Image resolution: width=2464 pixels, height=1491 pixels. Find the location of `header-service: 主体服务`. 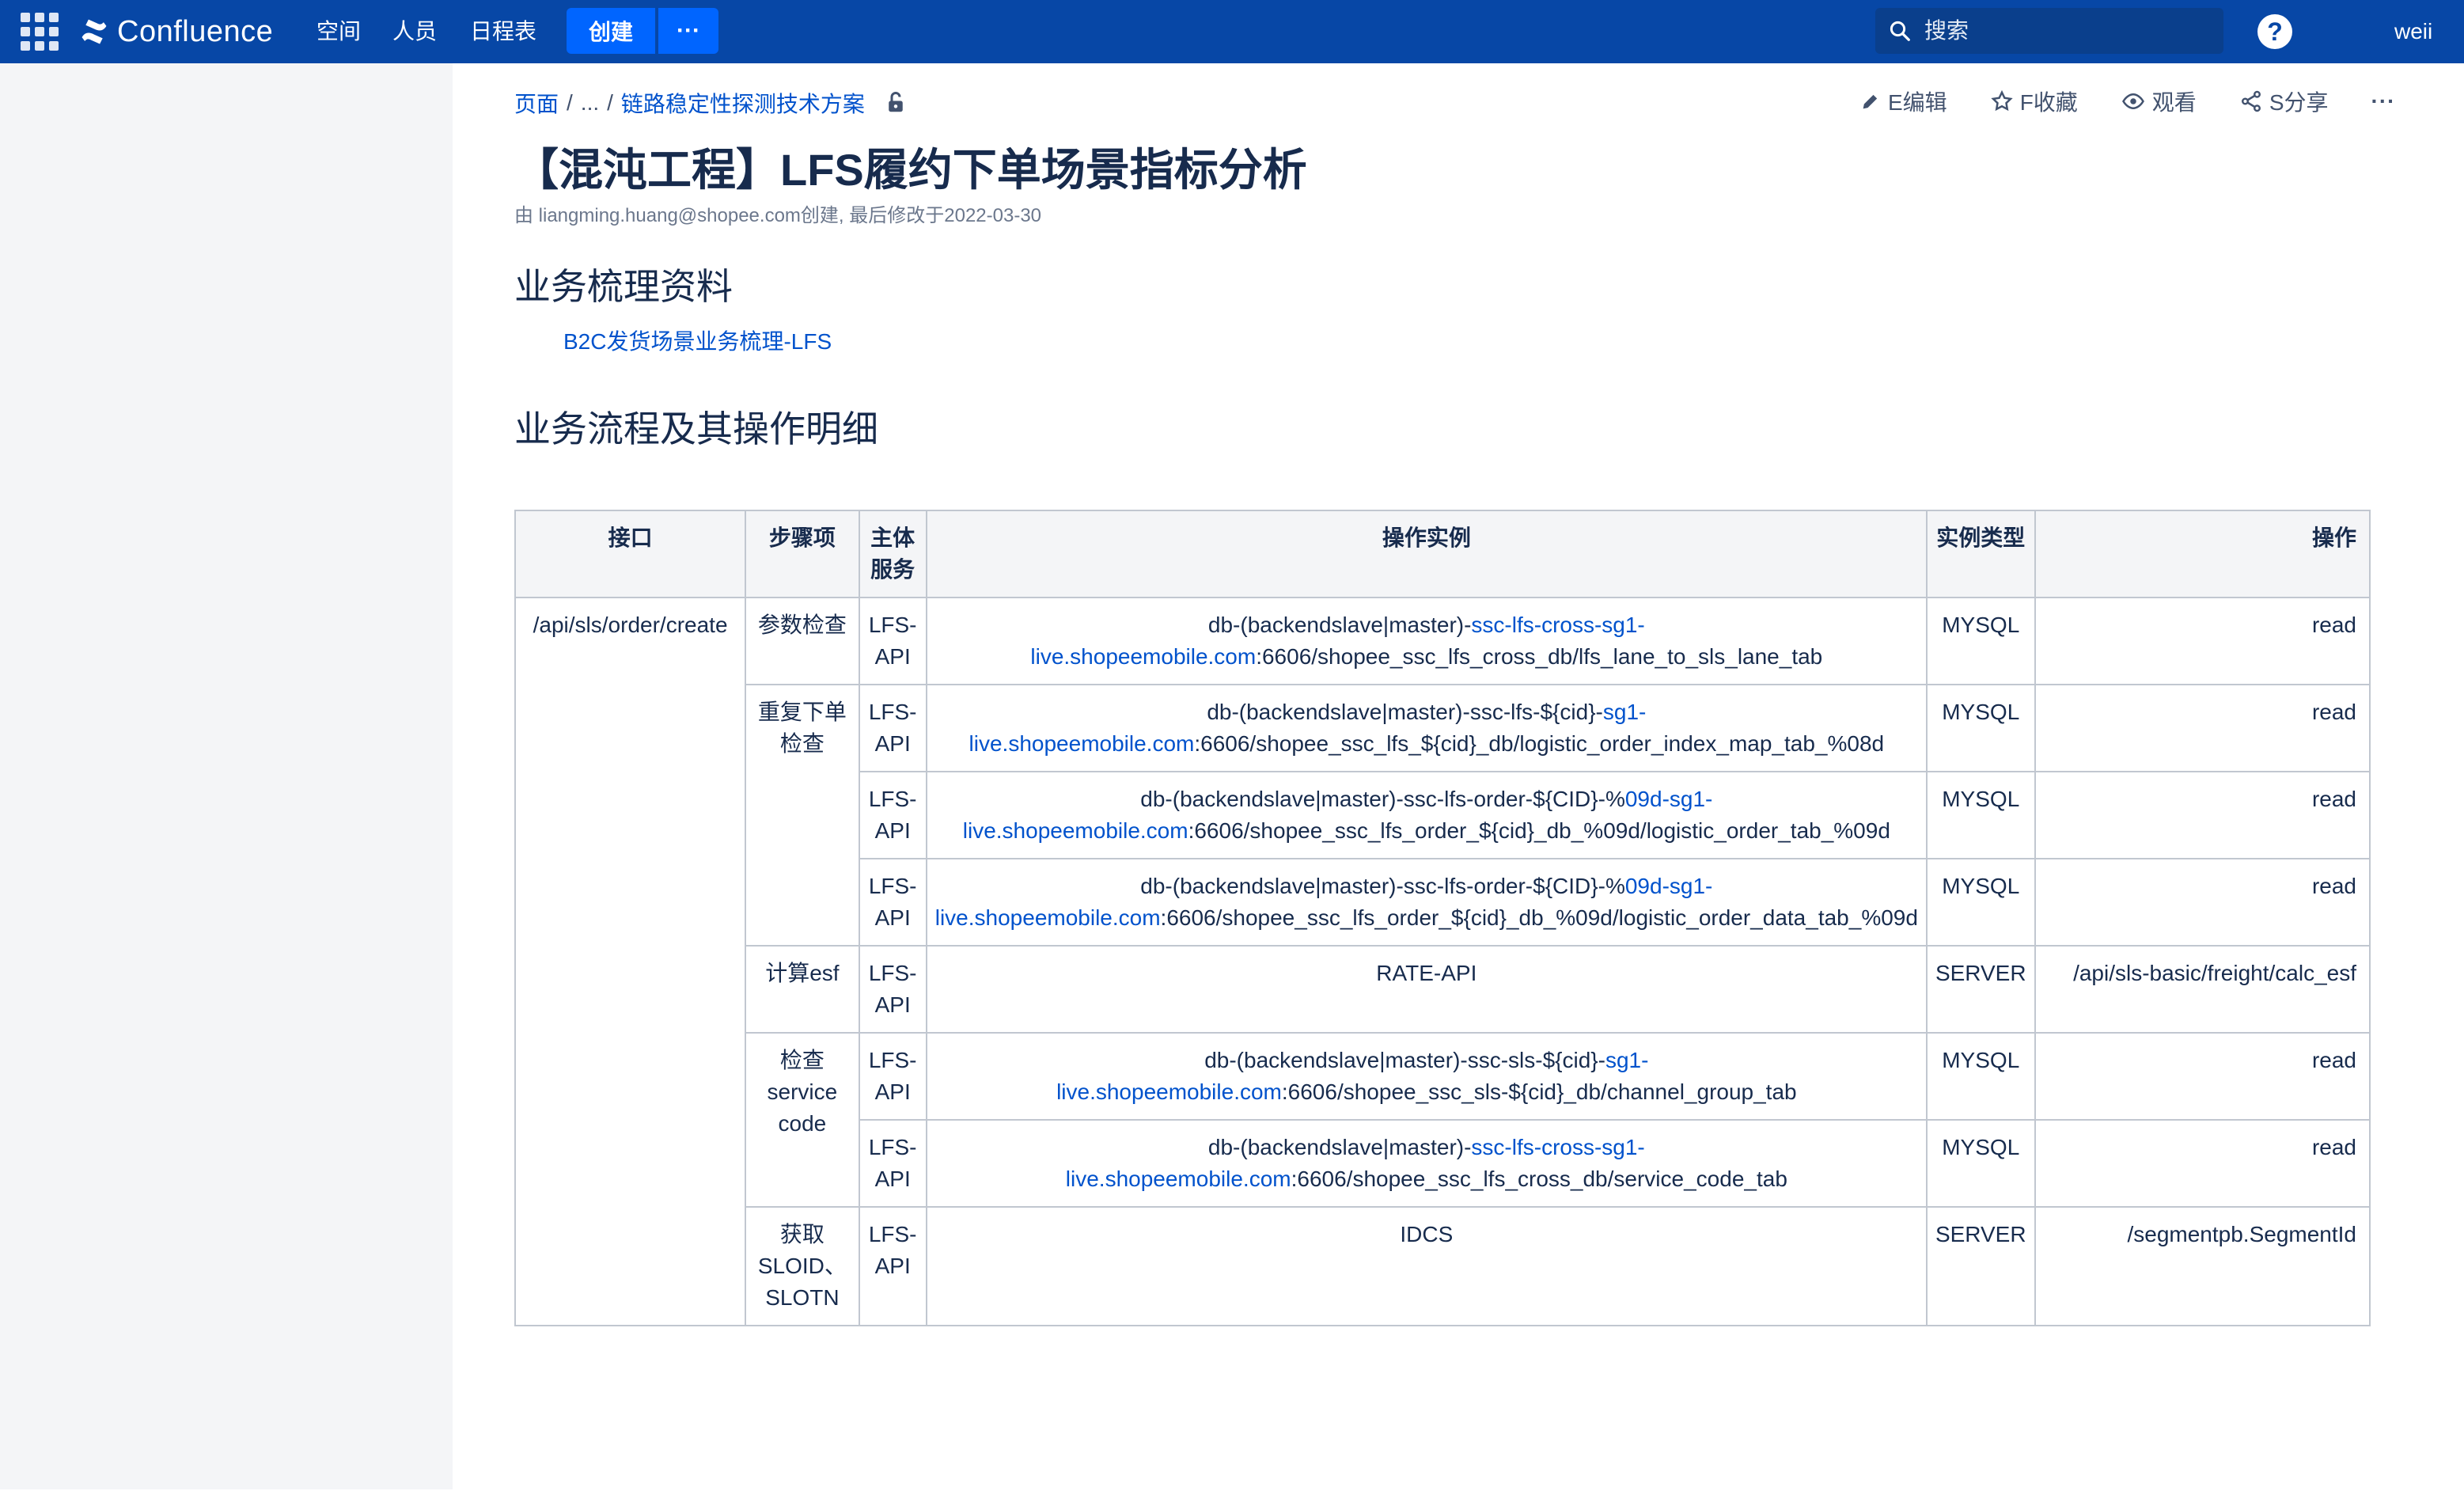

header-service: 主体服务 is located at coordinates (893, 554).